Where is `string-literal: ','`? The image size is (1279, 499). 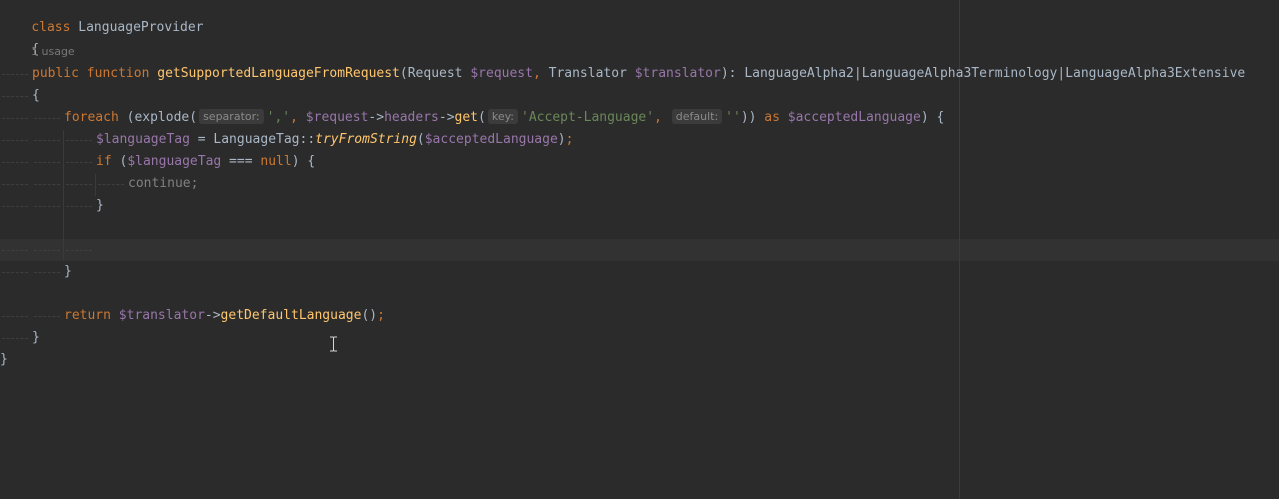
string-literal: ',' is located at coordinates (278, 117).